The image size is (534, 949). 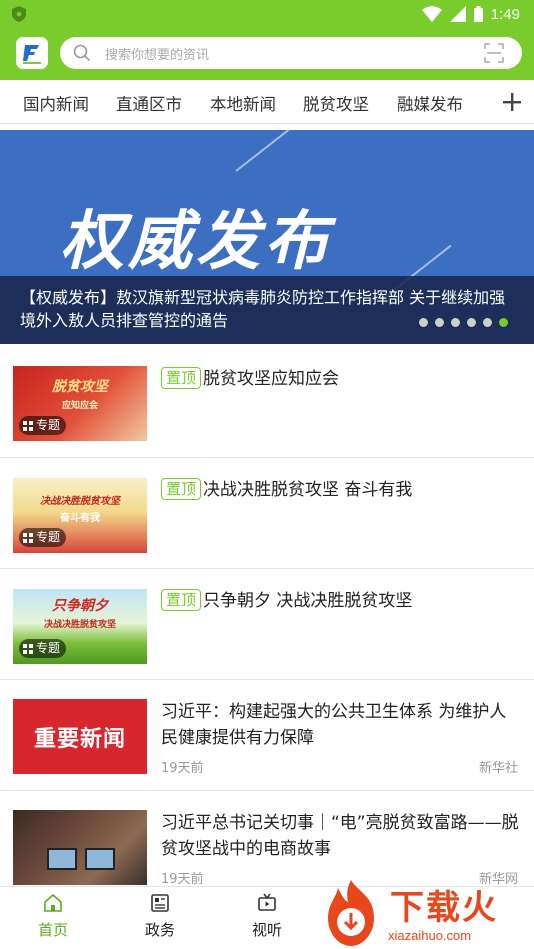 I want to click on news-item: 决战决胜脱贫攻坚 奋斗有我 专题 置顶 决战决胜脱贫攻坚 奋斗有我, so click(x=267, y=513).